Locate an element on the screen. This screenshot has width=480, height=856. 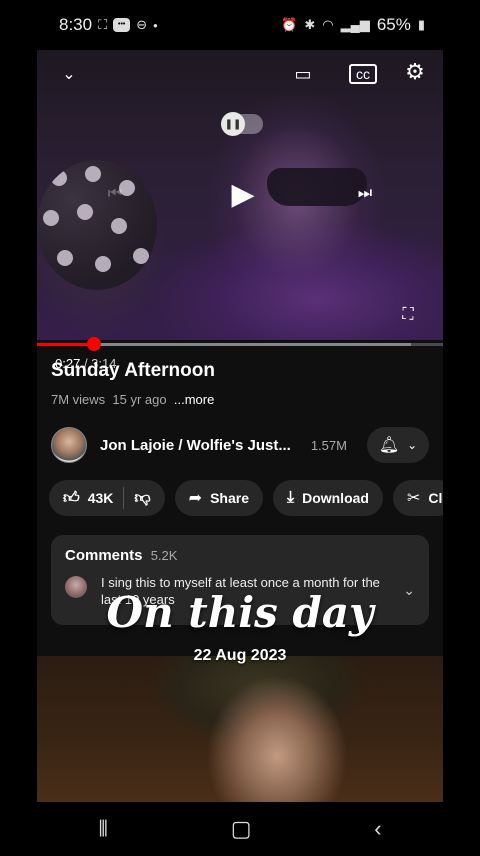
battery-icon: ▮ is located at coordinates (421, 24).